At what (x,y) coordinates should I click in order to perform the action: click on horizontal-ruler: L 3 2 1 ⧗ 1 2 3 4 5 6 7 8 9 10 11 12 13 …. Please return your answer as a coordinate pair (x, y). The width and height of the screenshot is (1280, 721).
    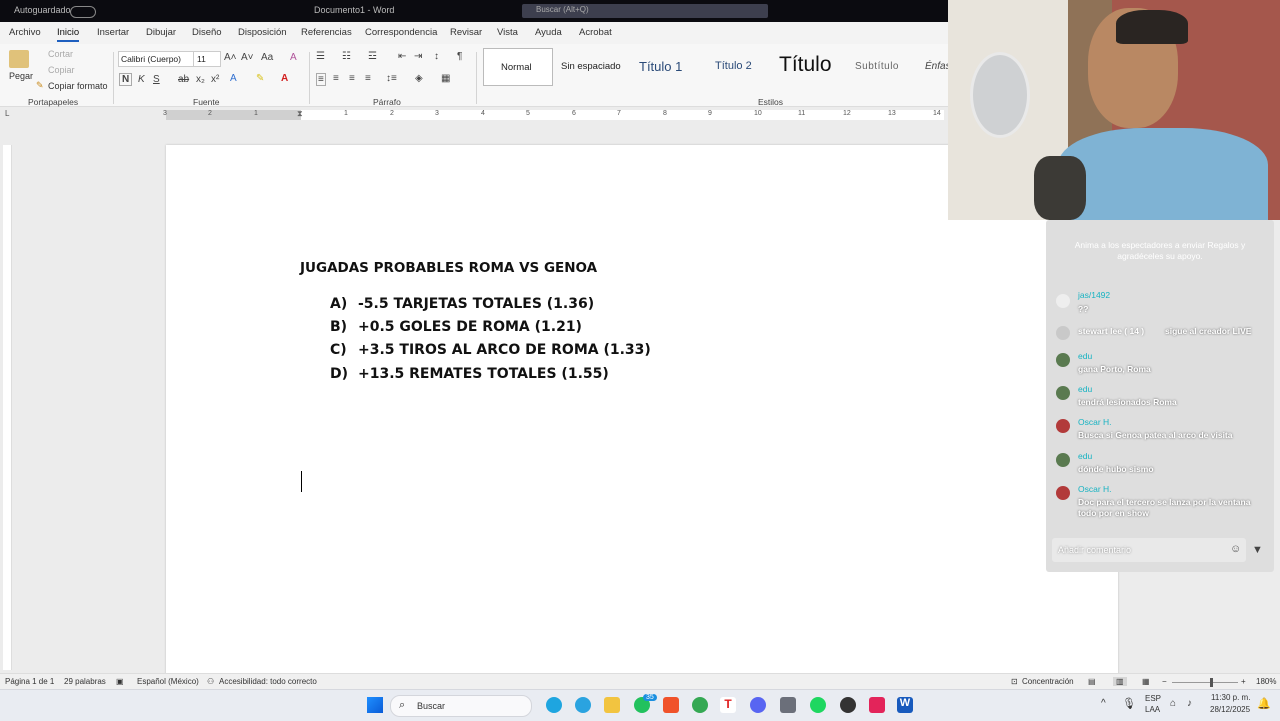
    Looking at the image, I should click on (474, 115).